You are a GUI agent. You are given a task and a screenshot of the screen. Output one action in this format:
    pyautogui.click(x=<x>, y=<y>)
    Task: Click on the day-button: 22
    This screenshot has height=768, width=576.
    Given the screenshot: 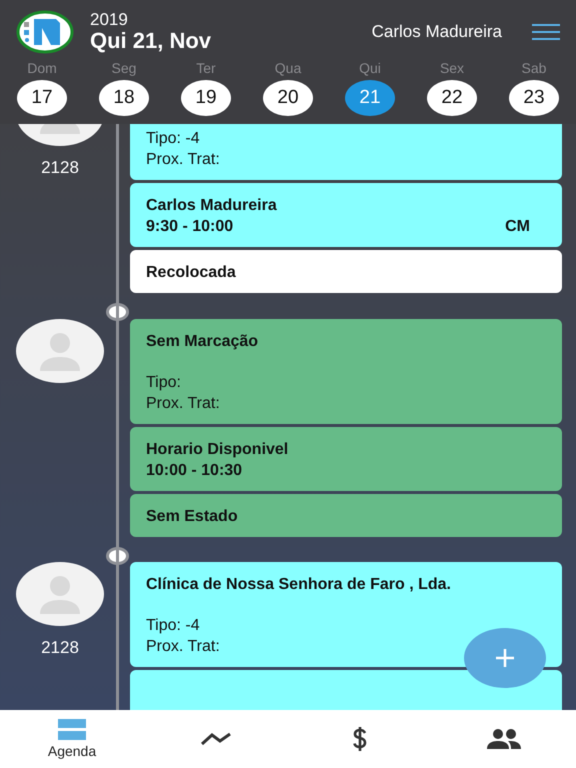 What is the action you would take?
    pyautogui.click(x=452, y=98)
    